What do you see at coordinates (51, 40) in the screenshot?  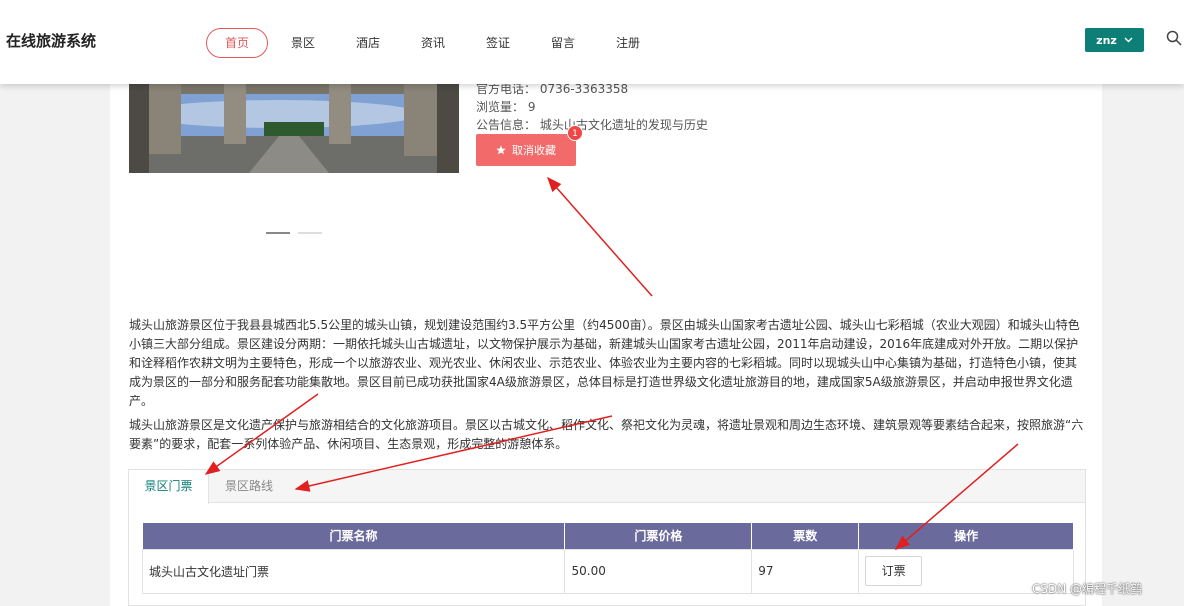 I see `site-brand: 在线旅游系统` at bounding box center [51, 40].